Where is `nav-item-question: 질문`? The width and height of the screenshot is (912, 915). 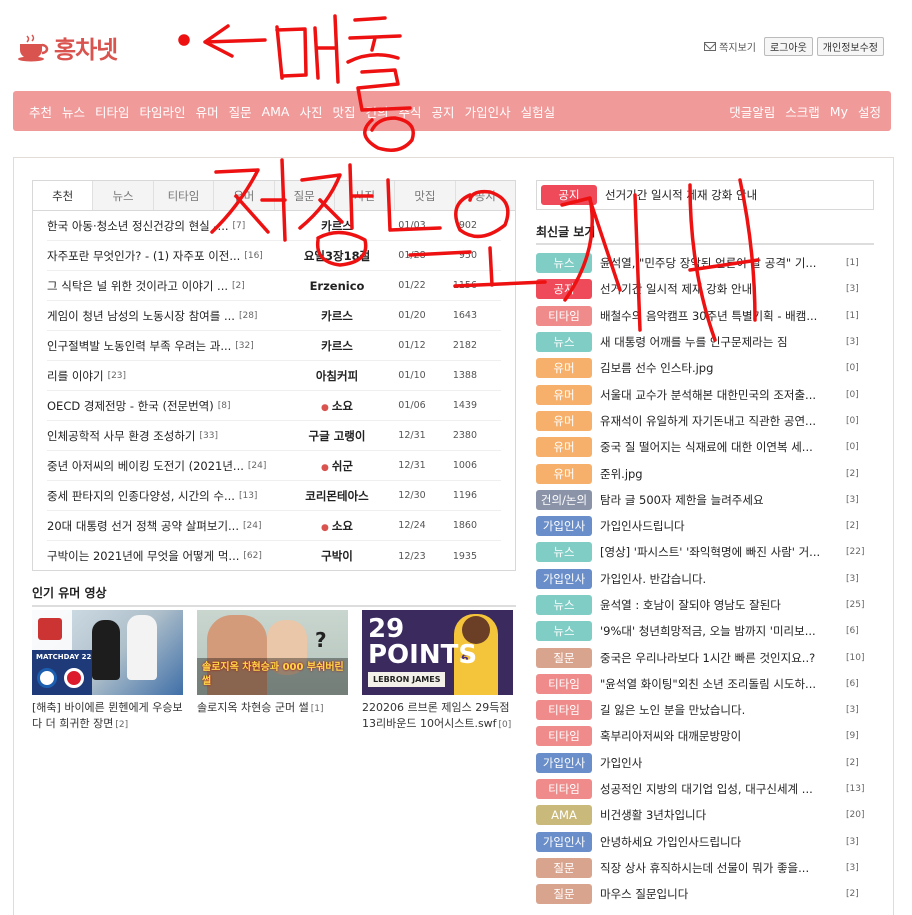
nav-item-question: 질문 is located at coordinates (240, 111).